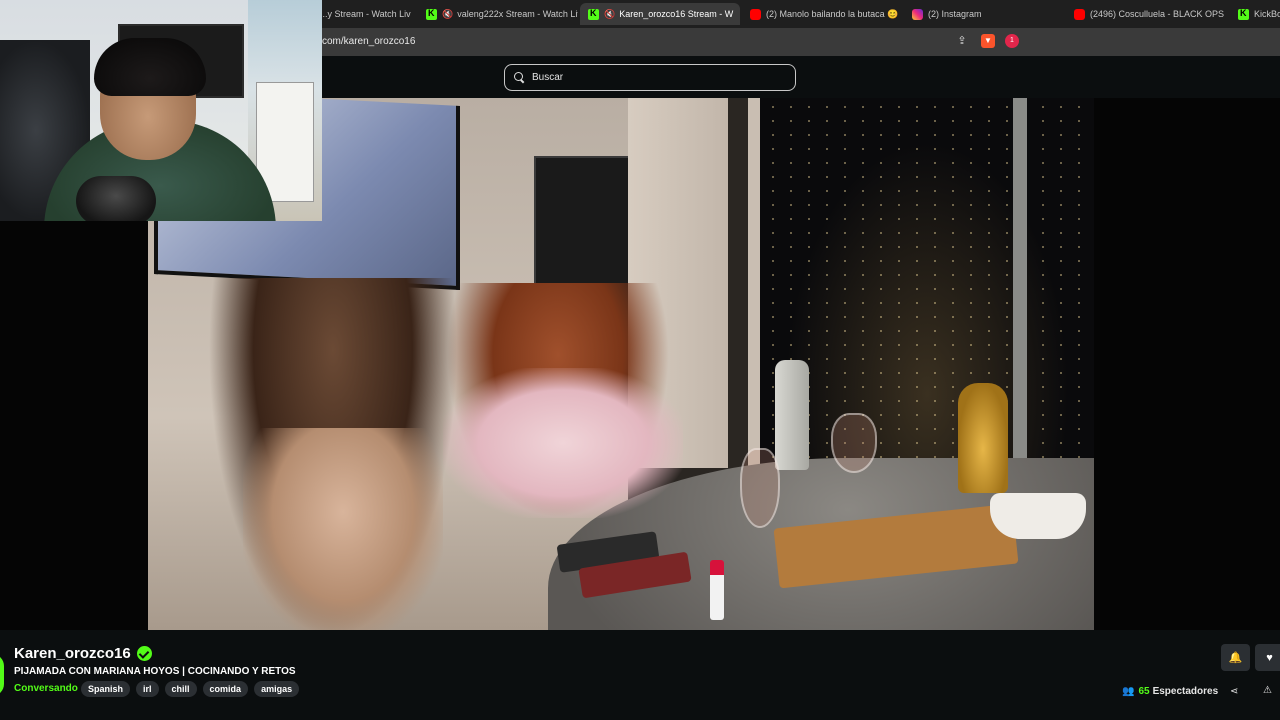 This screenshot has width=1280, height=720. I want to click on tag-chip: amigas, so click(277, 689).